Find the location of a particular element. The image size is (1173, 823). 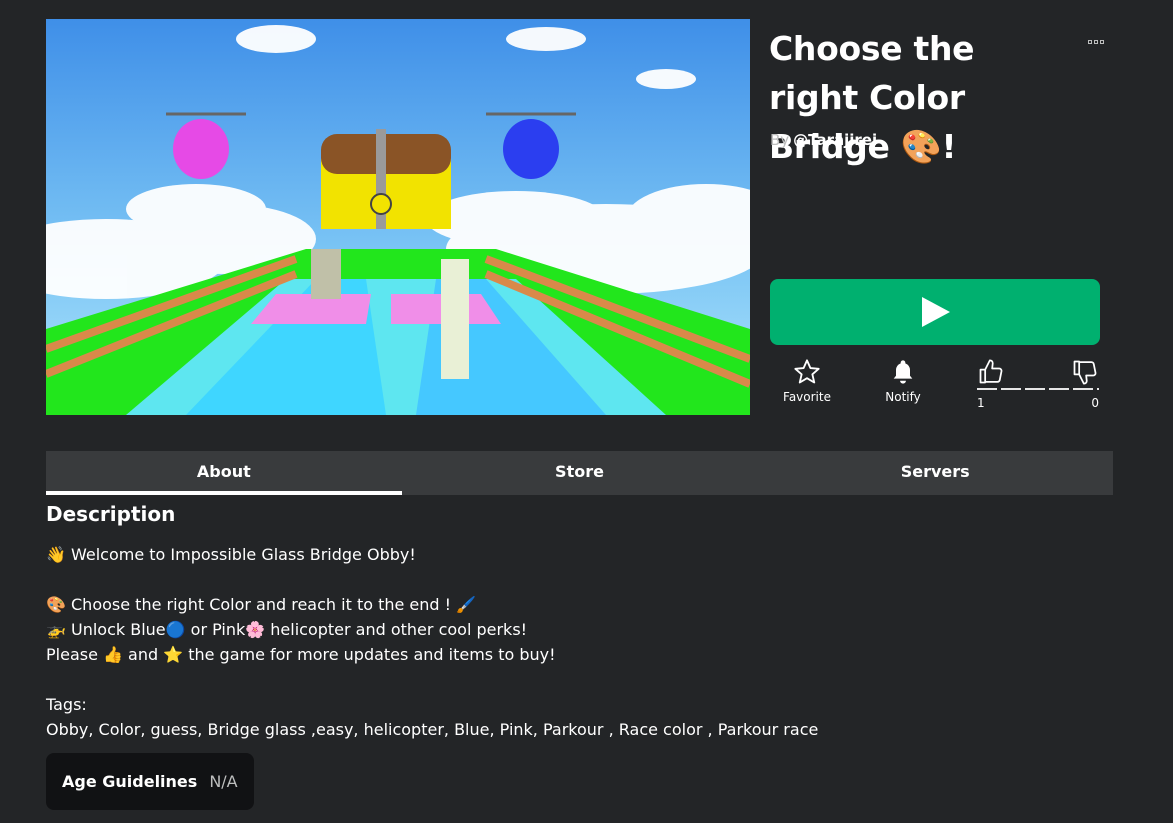

creator-link: @Tarajirei is located at coordinates (835, 140).